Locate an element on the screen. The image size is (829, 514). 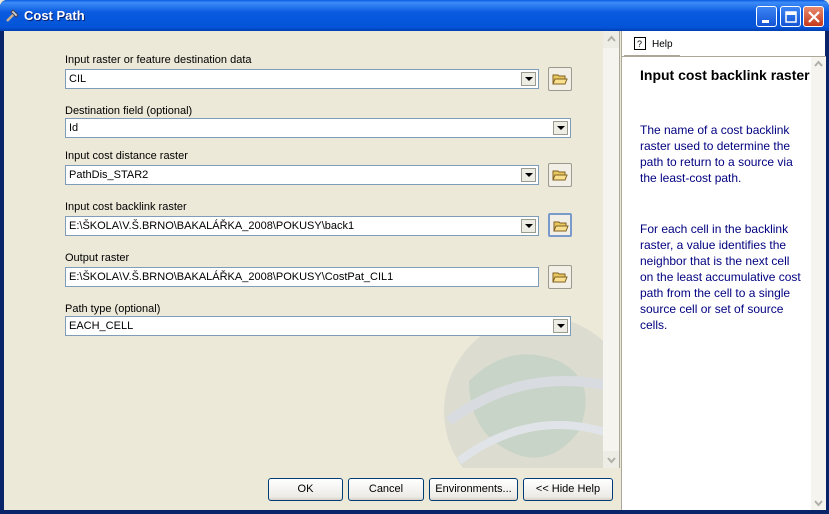
help-document-icon: ? is located at coordinates (640, 43).